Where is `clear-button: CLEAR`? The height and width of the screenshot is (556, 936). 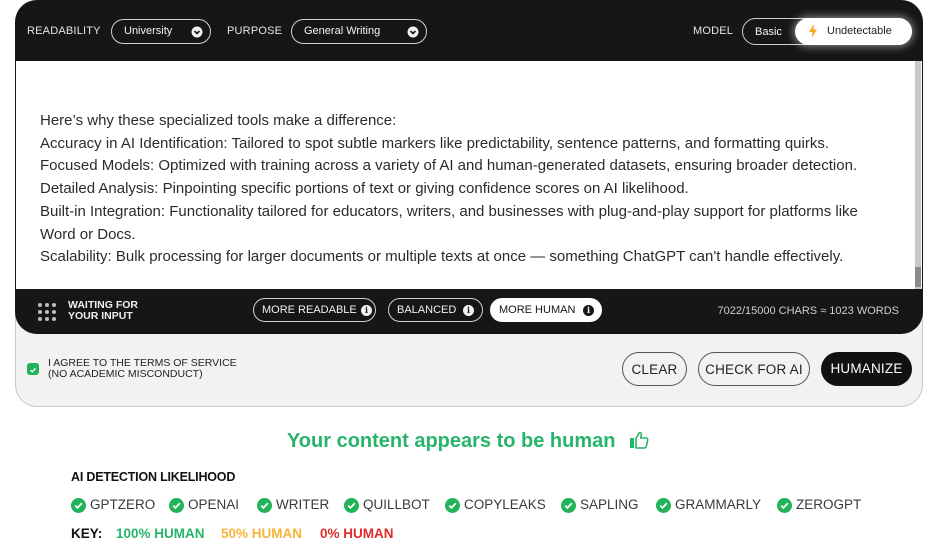
clear-button: CLEAR is located at coordinates (654, 369).